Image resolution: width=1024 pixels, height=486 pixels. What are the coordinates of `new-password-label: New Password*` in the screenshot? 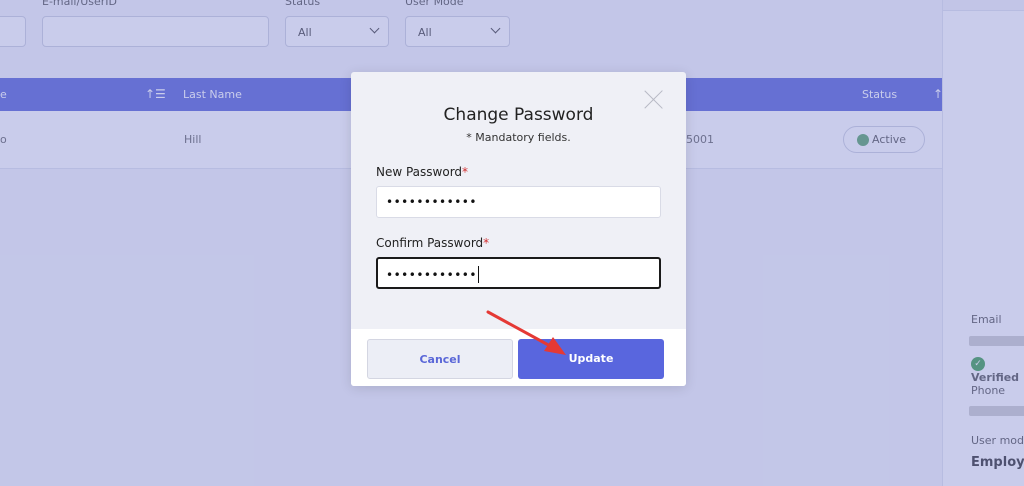 It's located at (422, 172).